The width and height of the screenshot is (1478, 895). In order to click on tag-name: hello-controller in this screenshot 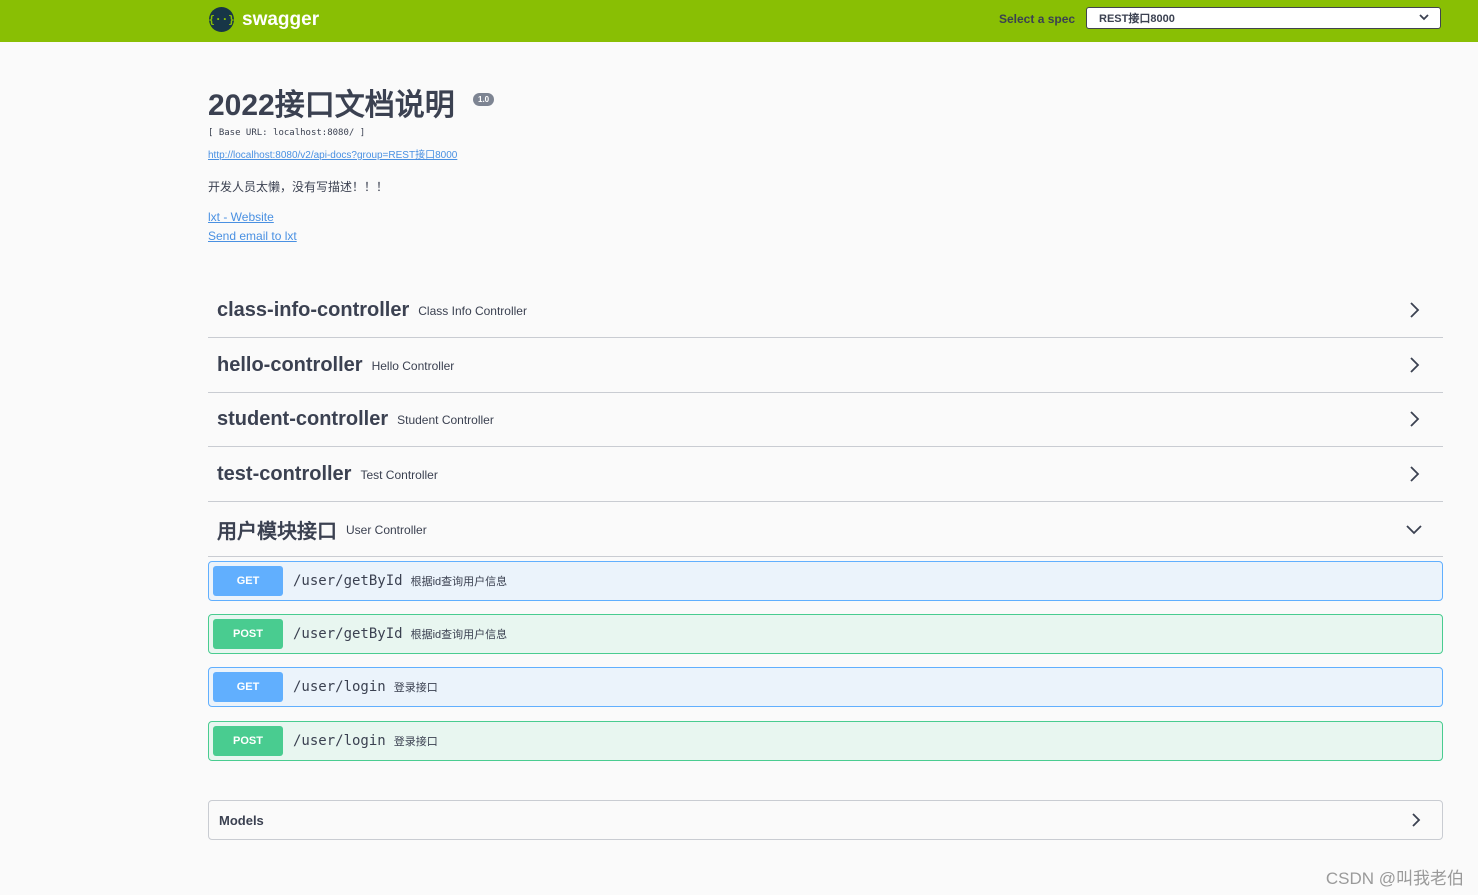, I will do `click(290, 365)`.